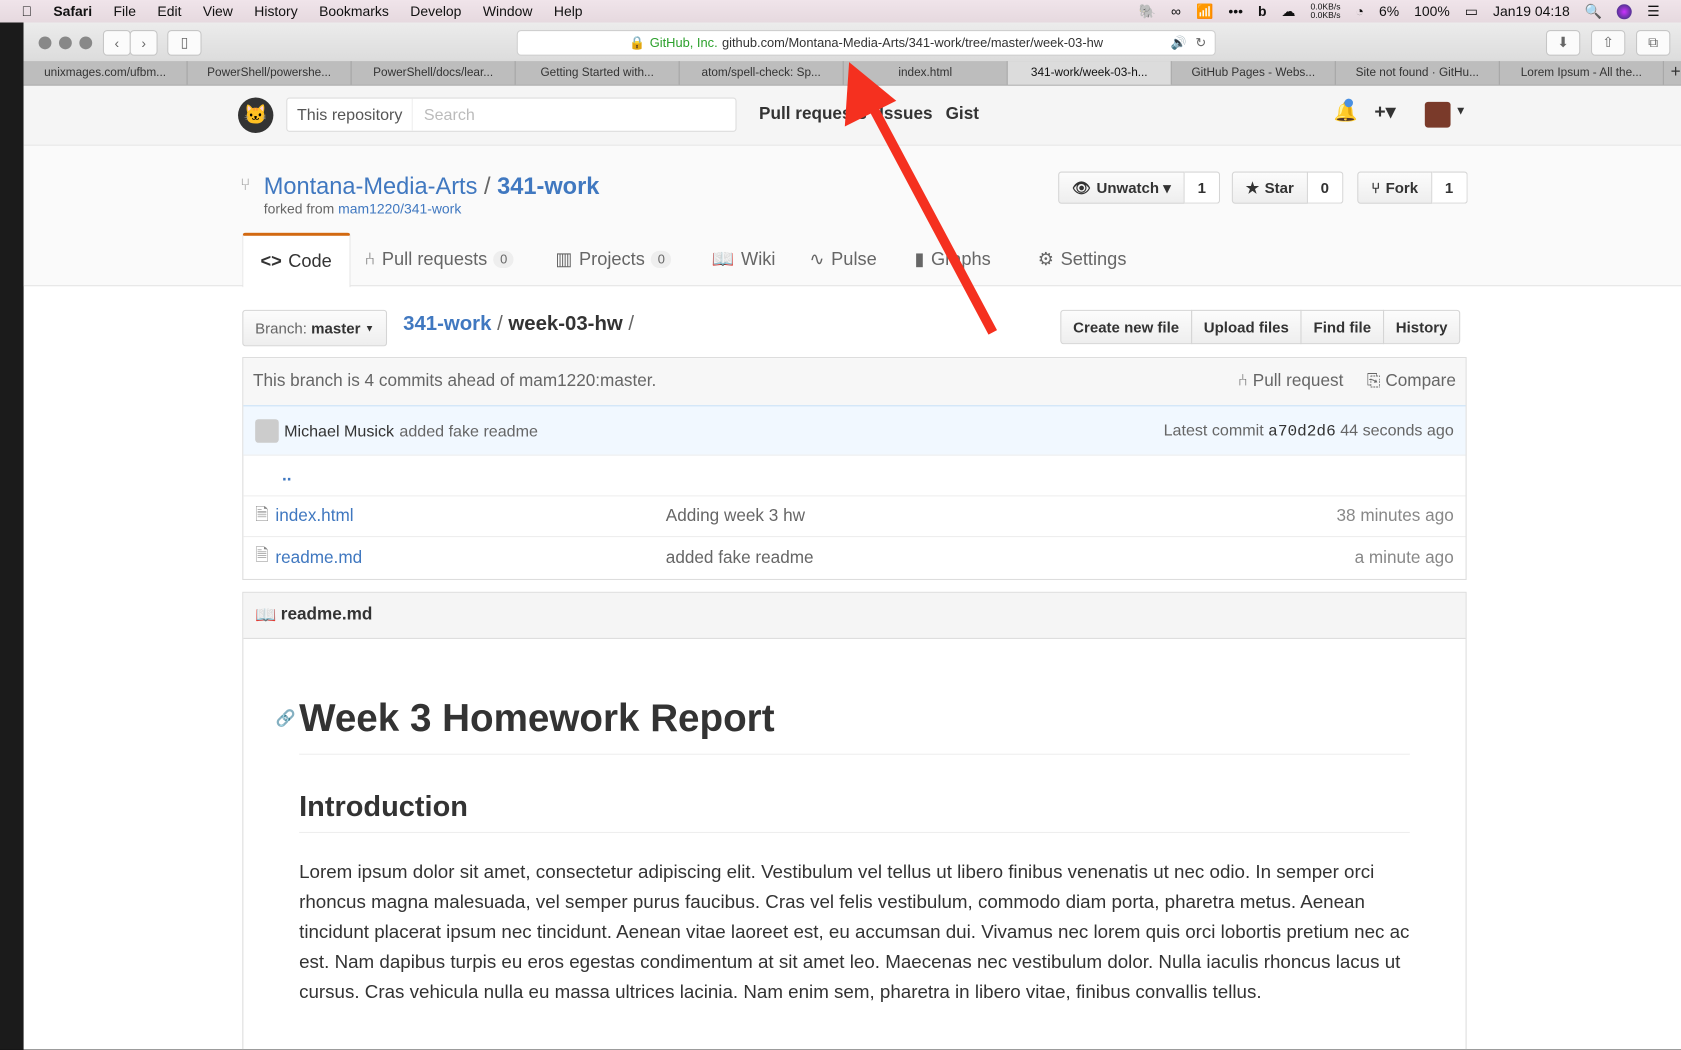 This screenshot has width=1681, height=1050. What do you see at coordinates (962, 114) in the screenshot?
I see `nav-gist: Gist` at bounding box center [962, 114].